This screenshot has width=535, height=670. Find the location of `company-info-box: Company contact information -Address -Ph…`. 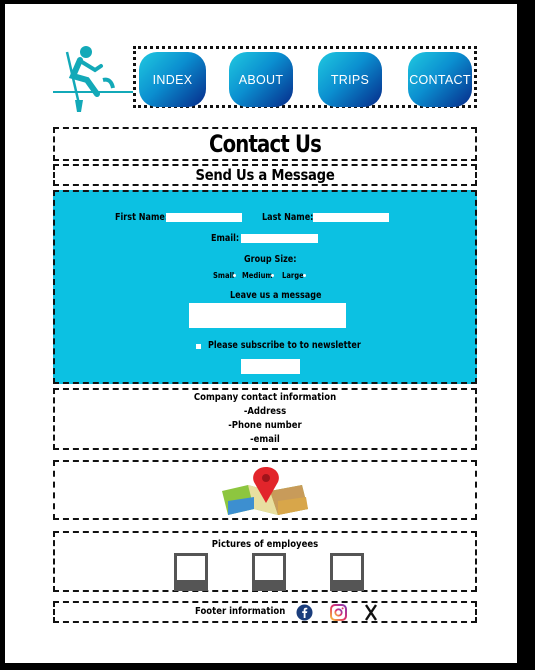

company-info-box: Company contact information -Address -Ph… is located at coordinates (265, 419).